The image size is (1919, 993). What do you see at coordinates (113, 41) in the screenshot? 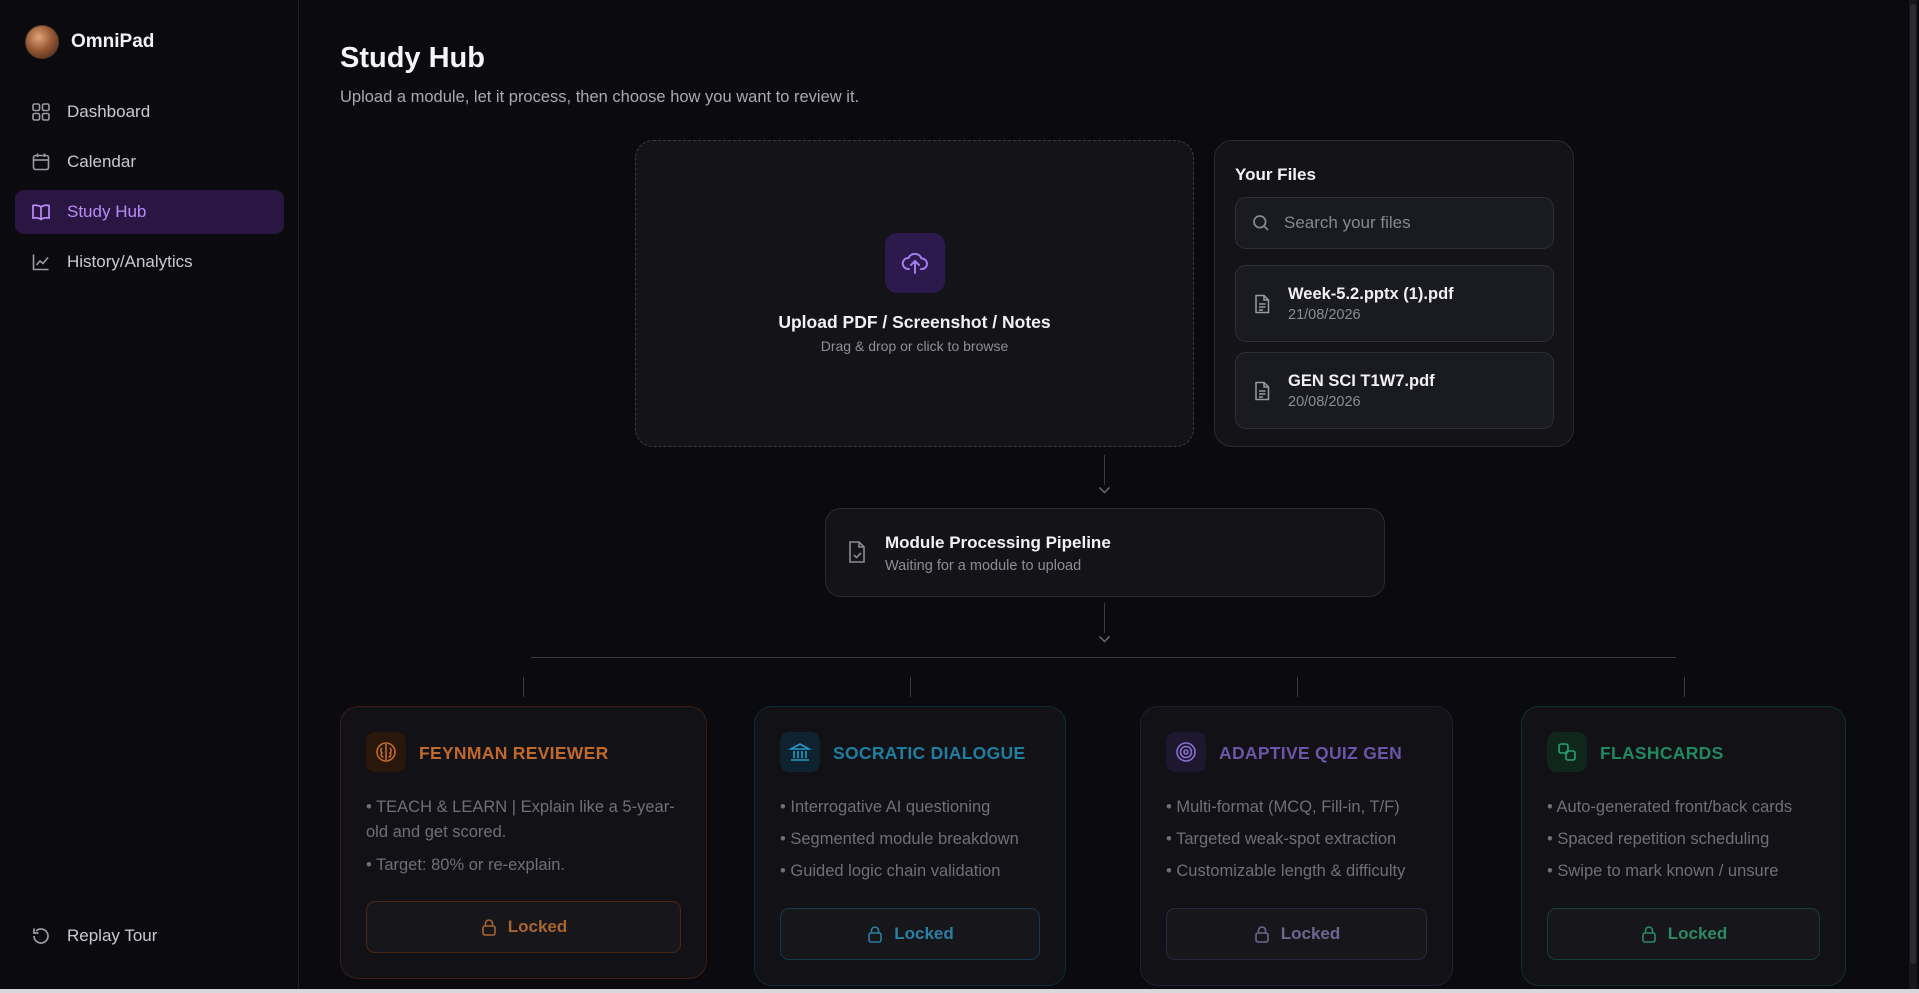
I see `app-name: OmniPad` at bounding box center [113, 41].